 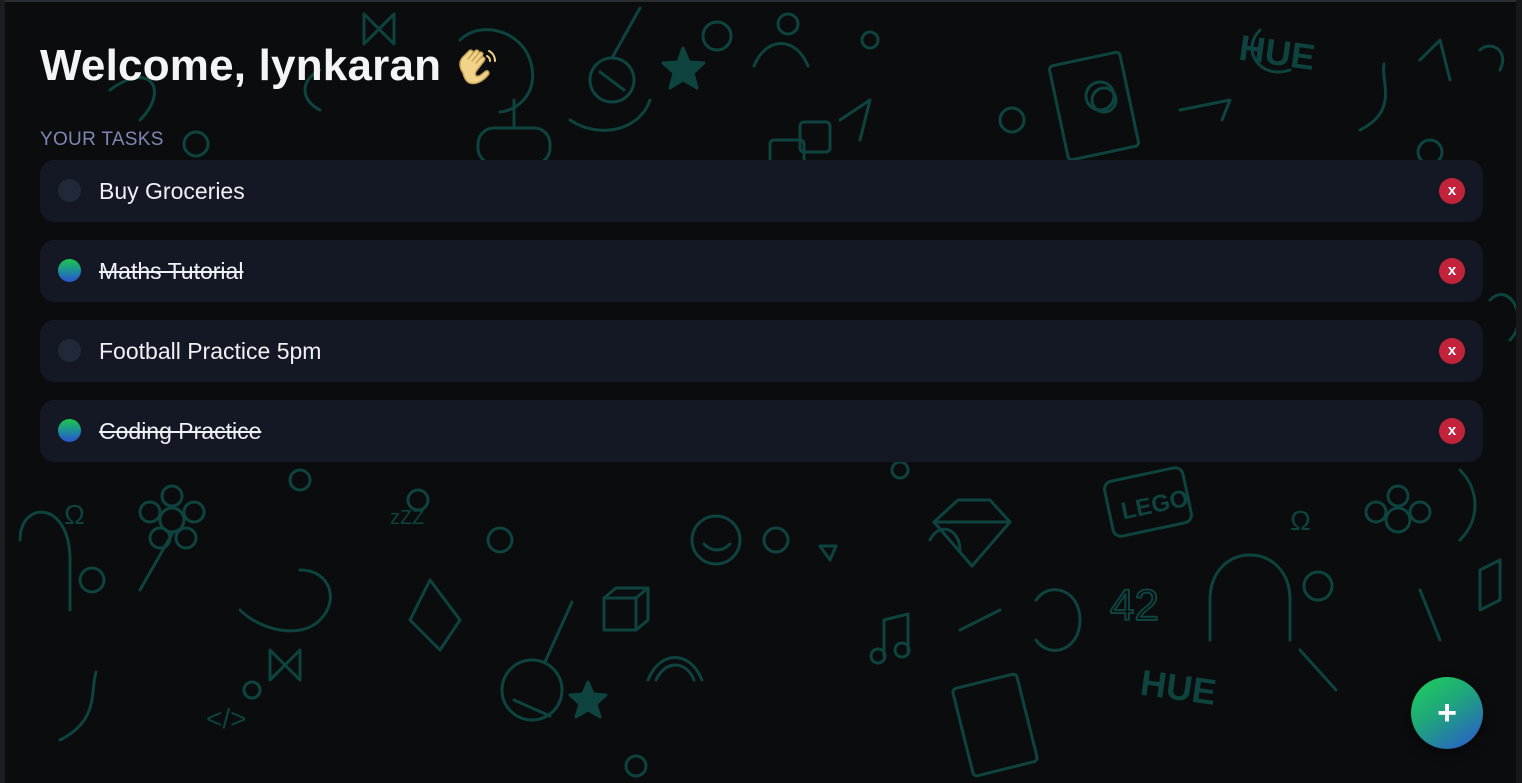 I want to click on task-item: Coding Practice x, so click(x=761, y=431).